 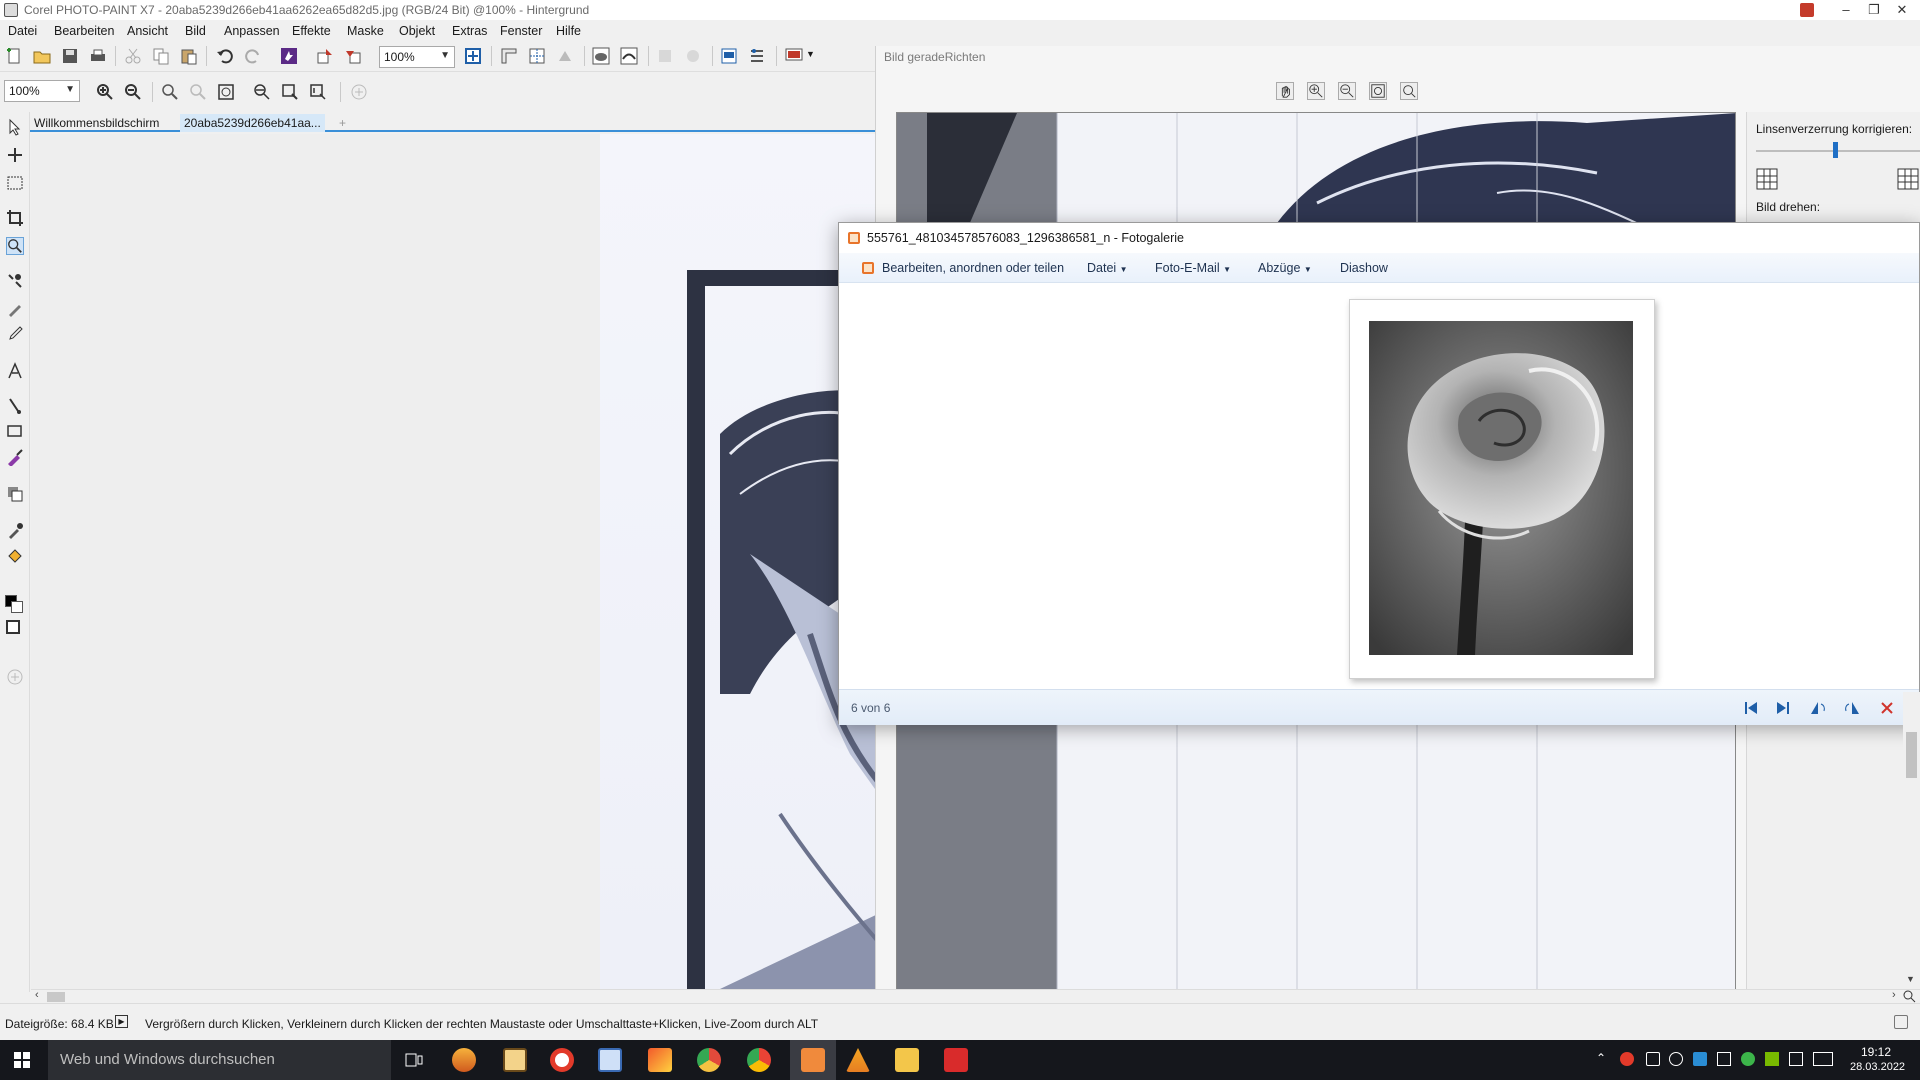 I want to click on gallery-slideshow-button: Diashow, so click(x=1364, y=268).